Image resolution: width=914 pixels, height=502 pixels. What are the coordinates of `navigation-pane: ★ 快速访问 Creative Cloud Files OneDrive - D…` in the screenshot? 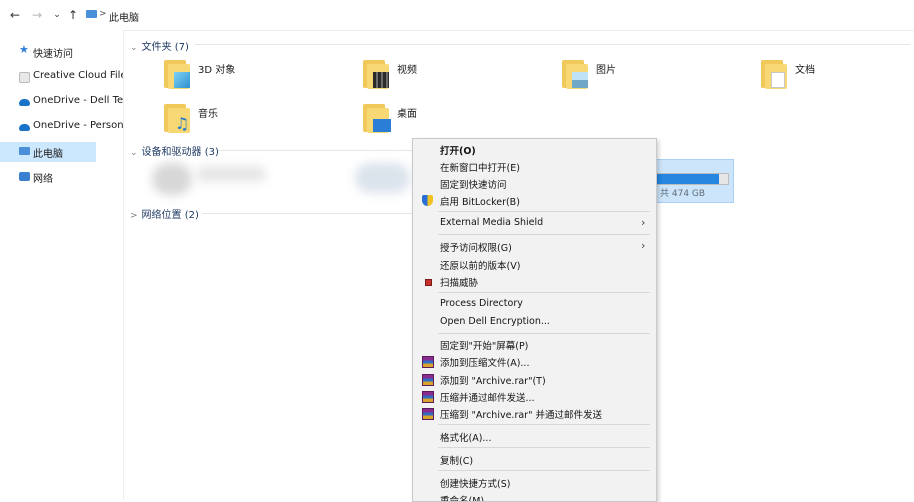 It's located at (62, 265).